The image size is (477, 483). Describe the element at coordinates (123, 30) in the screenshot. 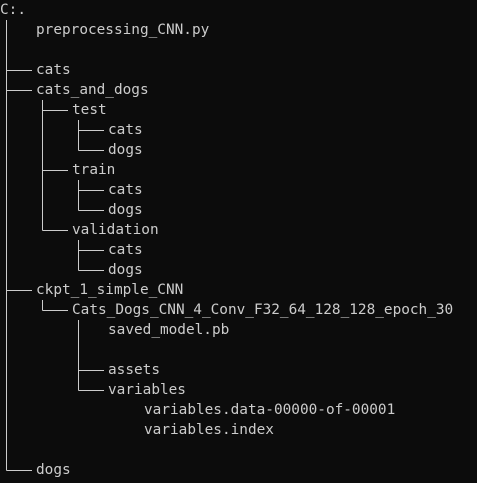

I see `tree-file-preprocessing: preprocessing_CNN.py` at that location.